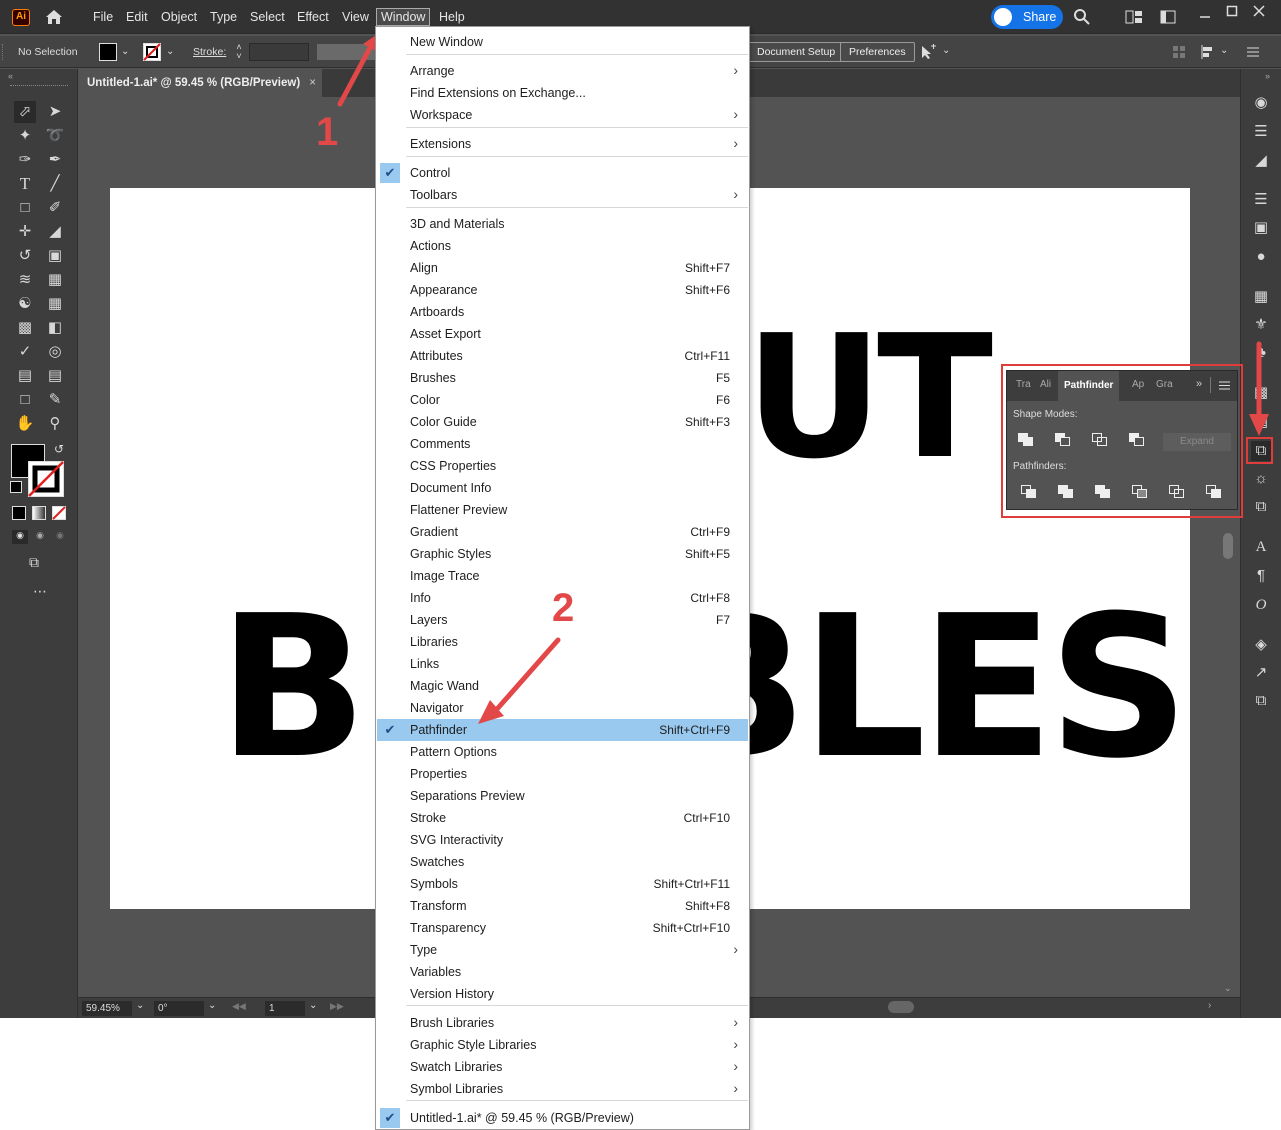  I want to click on menu-item-swatches: Swatches, so click(562, 862).